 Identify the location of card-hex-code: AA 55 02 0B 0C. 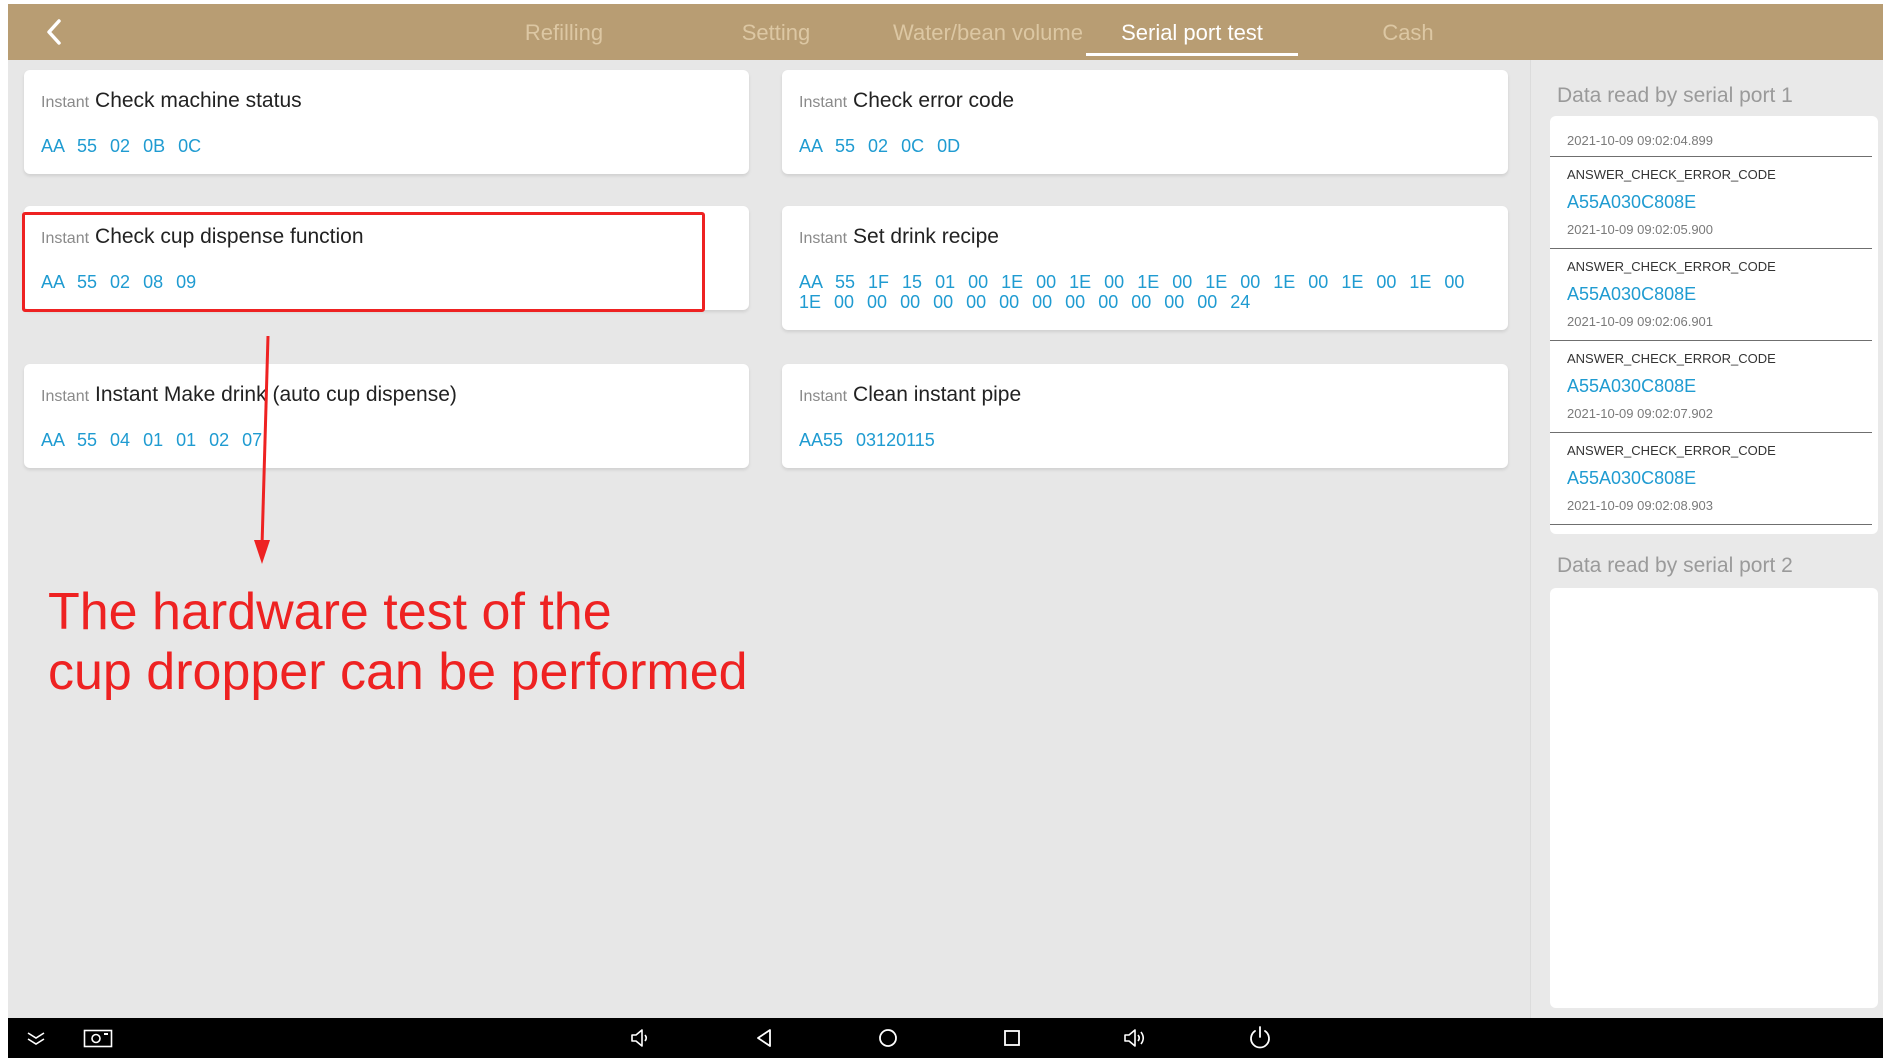
(121, 146).